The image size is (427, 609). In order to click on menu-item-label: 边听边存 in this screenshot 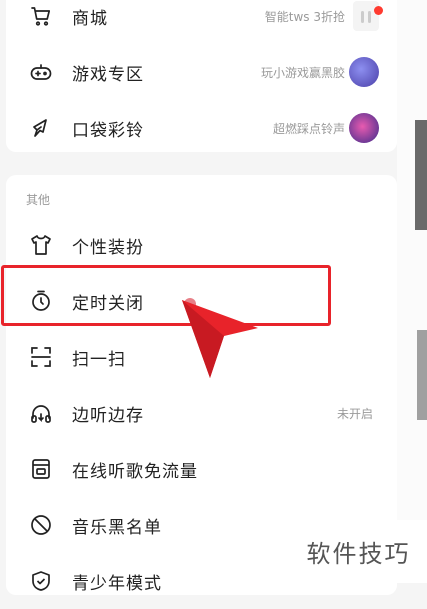, I will do `click(108, 415)`.